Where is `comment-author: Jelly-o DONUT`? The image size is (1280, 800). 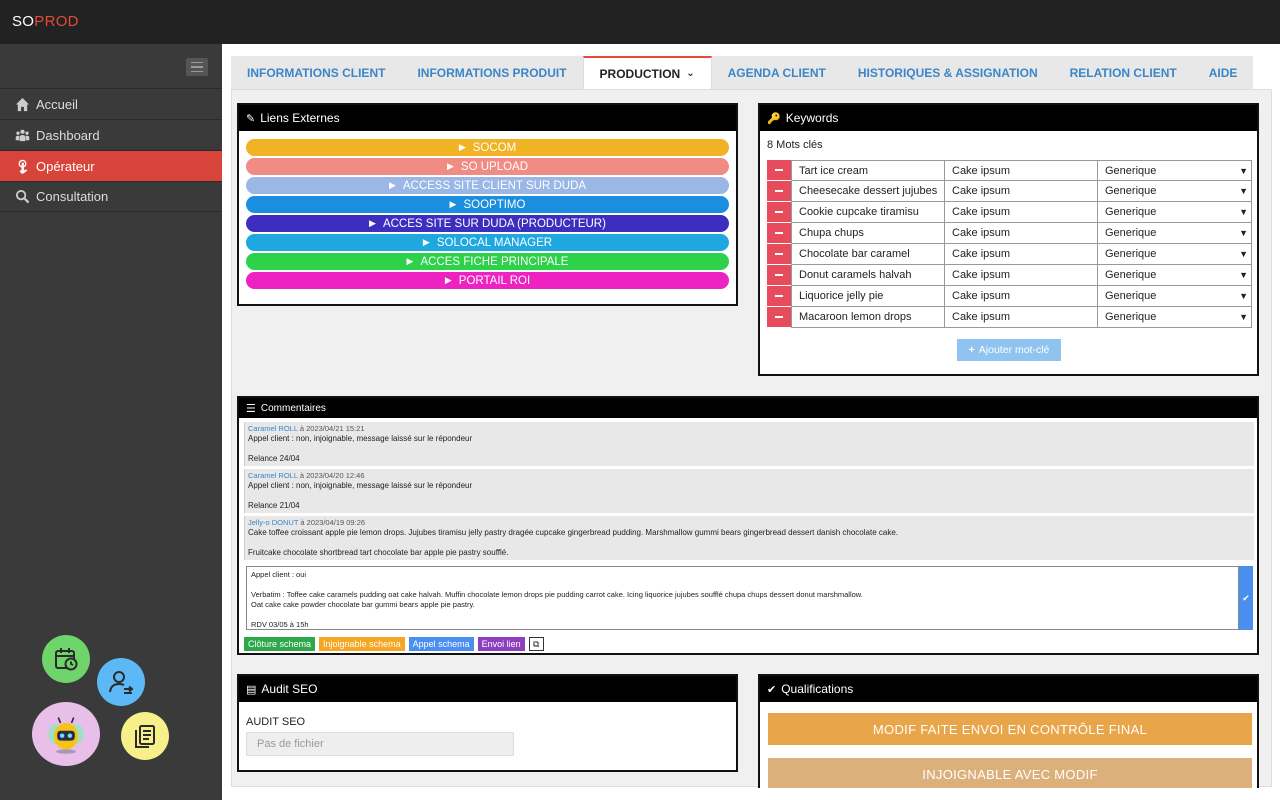
comment-author: Jelly-o DONUT is located at coordinates (273, 522).